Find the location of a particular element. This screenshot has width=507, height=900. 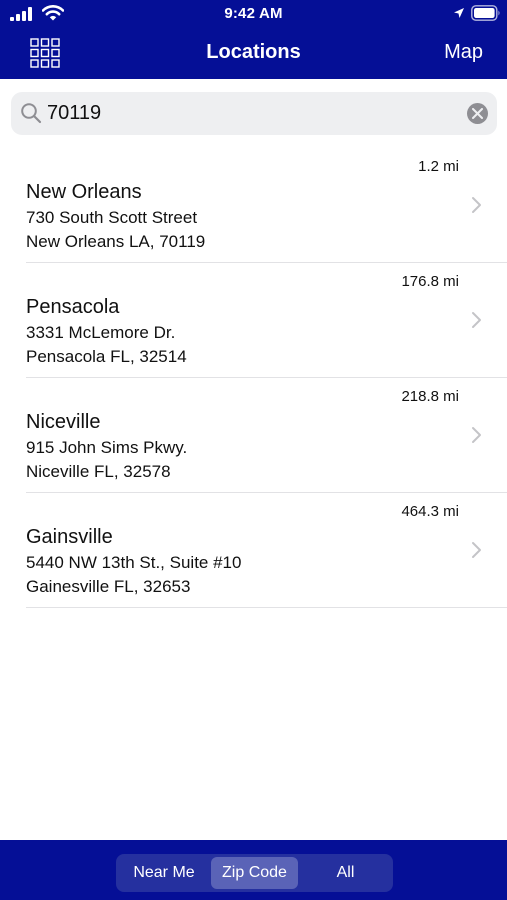

location-address-line1: 915 John Sims Pkwy. is located at coordinates (107, 447).